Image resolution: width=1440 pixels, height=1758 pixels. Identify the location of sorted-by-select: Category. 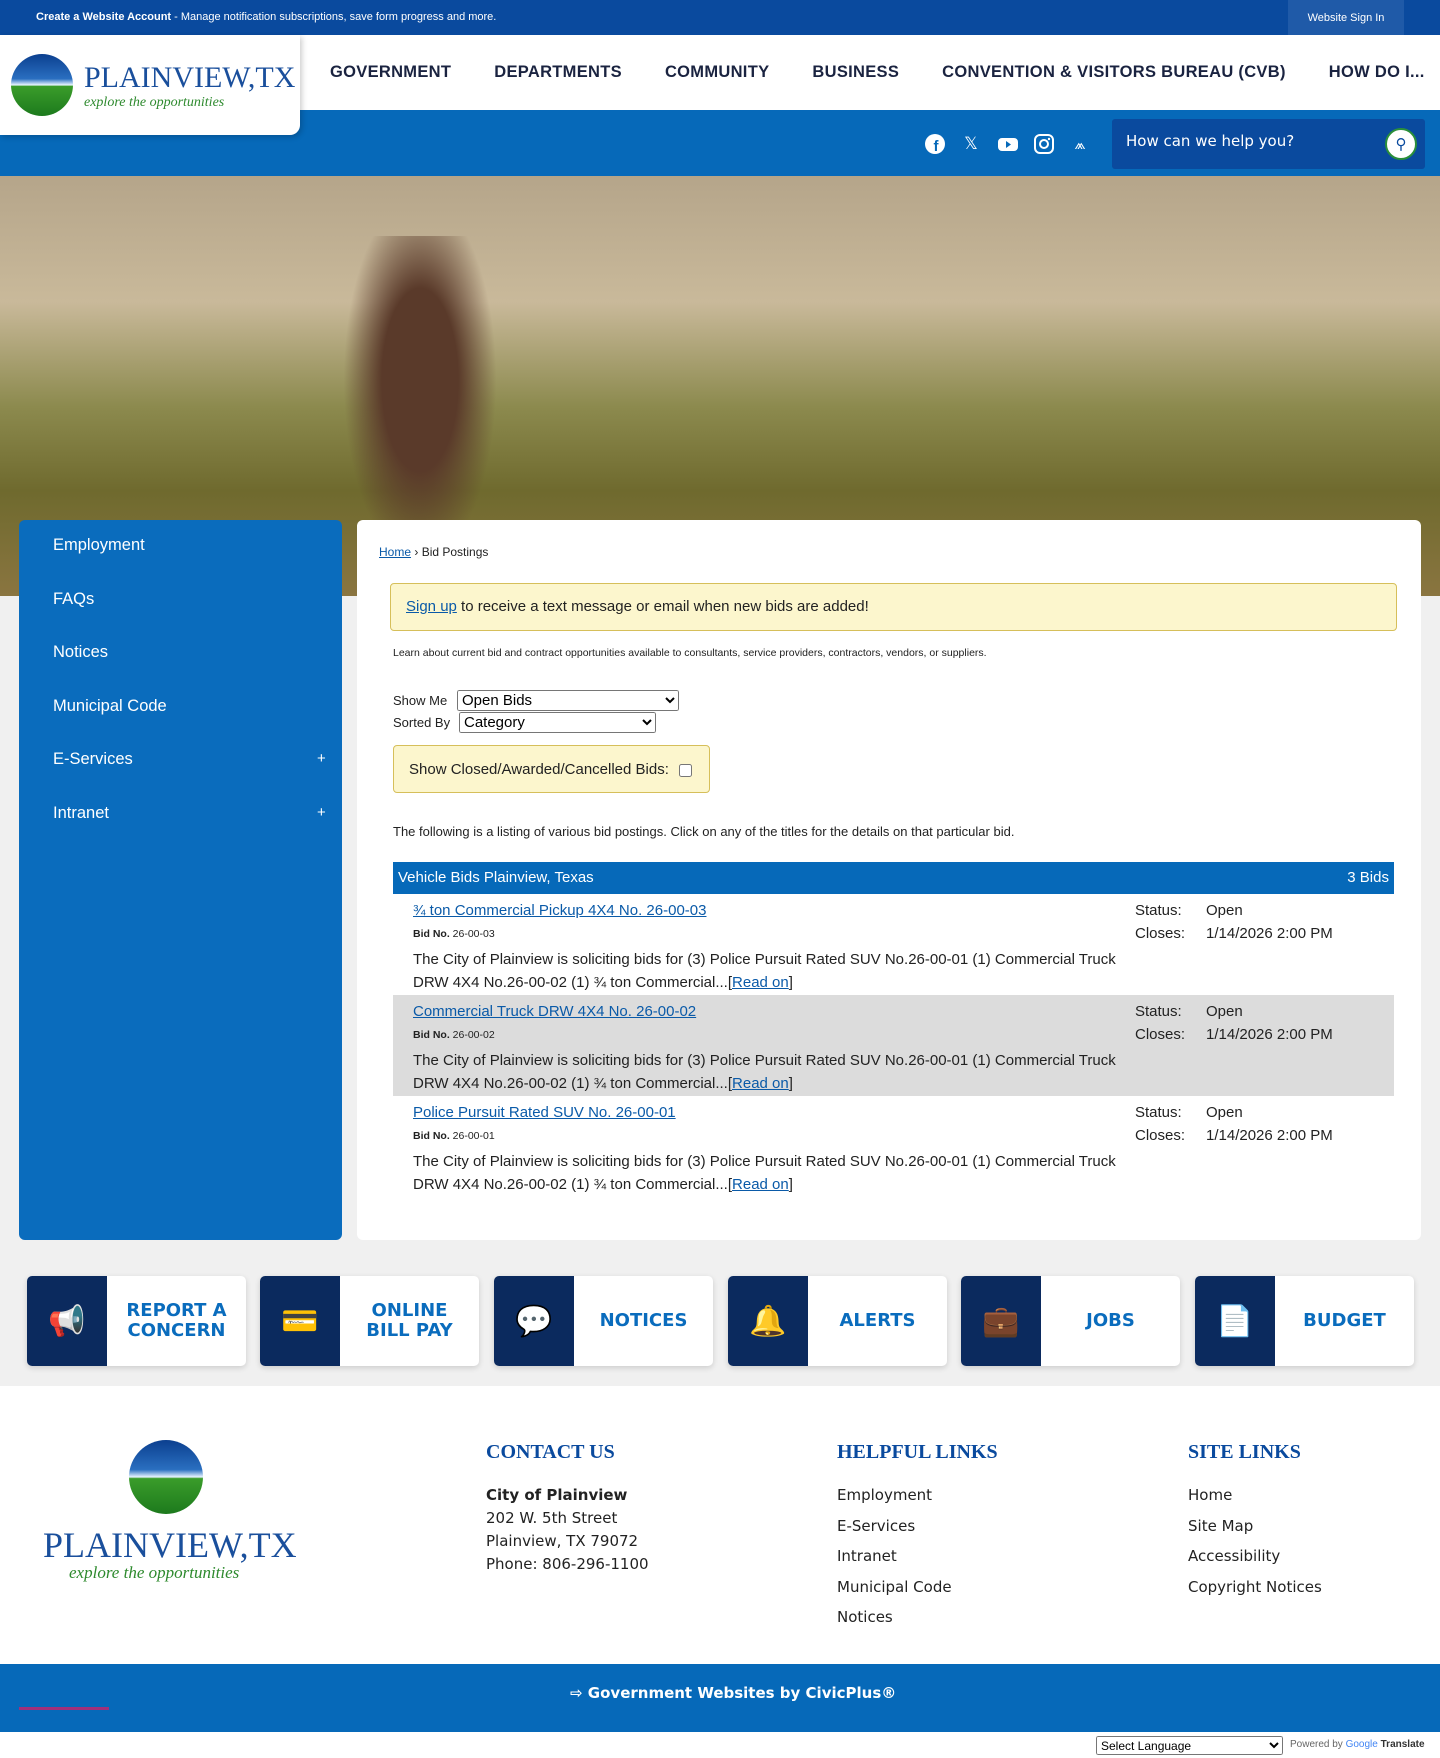
(557, 722).